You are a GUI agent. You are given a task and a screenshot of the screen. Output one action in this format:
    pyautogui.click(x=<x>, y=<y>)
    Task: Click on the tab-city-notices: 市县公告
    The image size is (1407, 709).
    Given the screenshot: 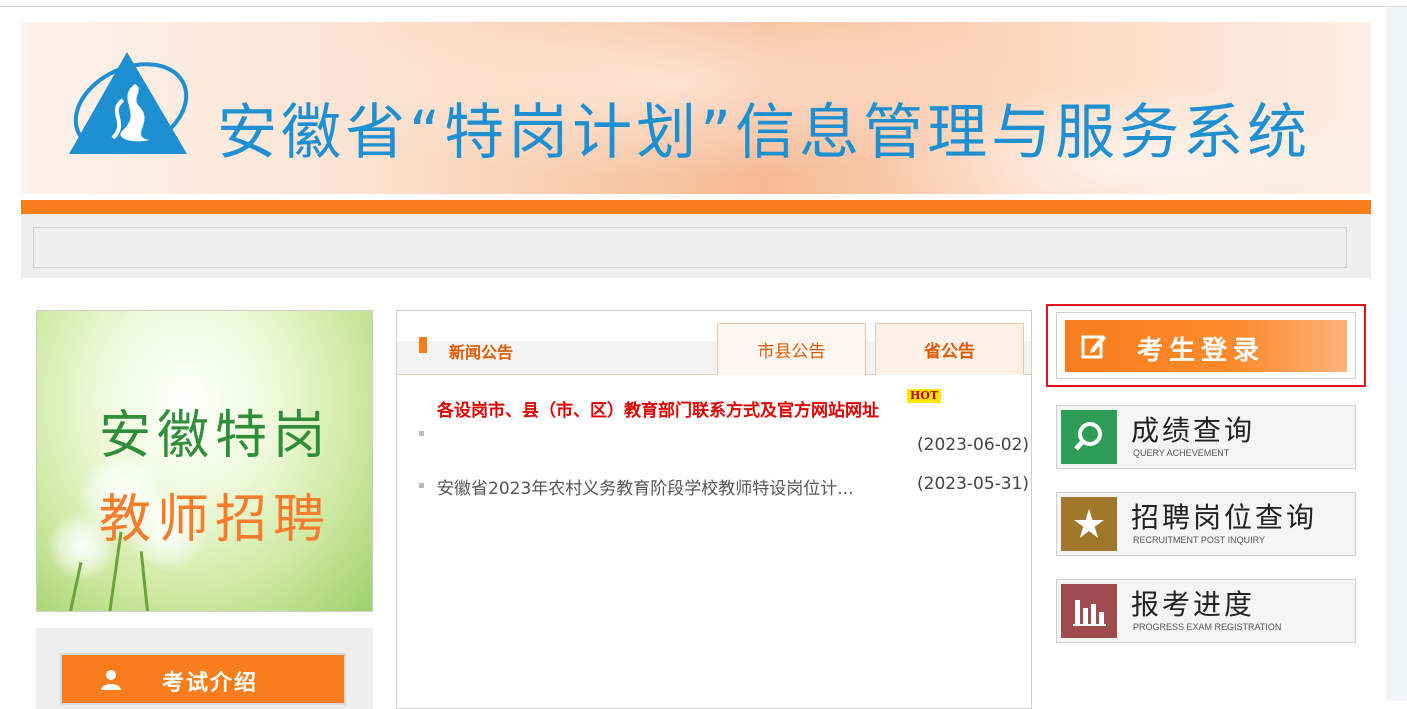 What is the action you would take?
    pyautogui.click(x=791, y=349)
    